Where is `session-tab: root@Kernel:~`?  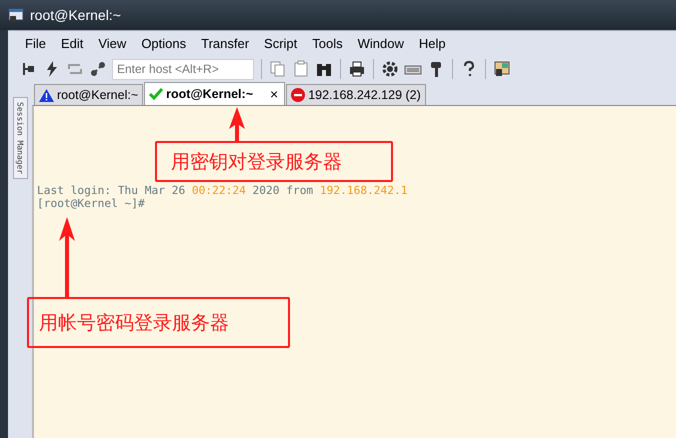 session-tab: root@Kernel:~ is located at coordinates (89, 94).